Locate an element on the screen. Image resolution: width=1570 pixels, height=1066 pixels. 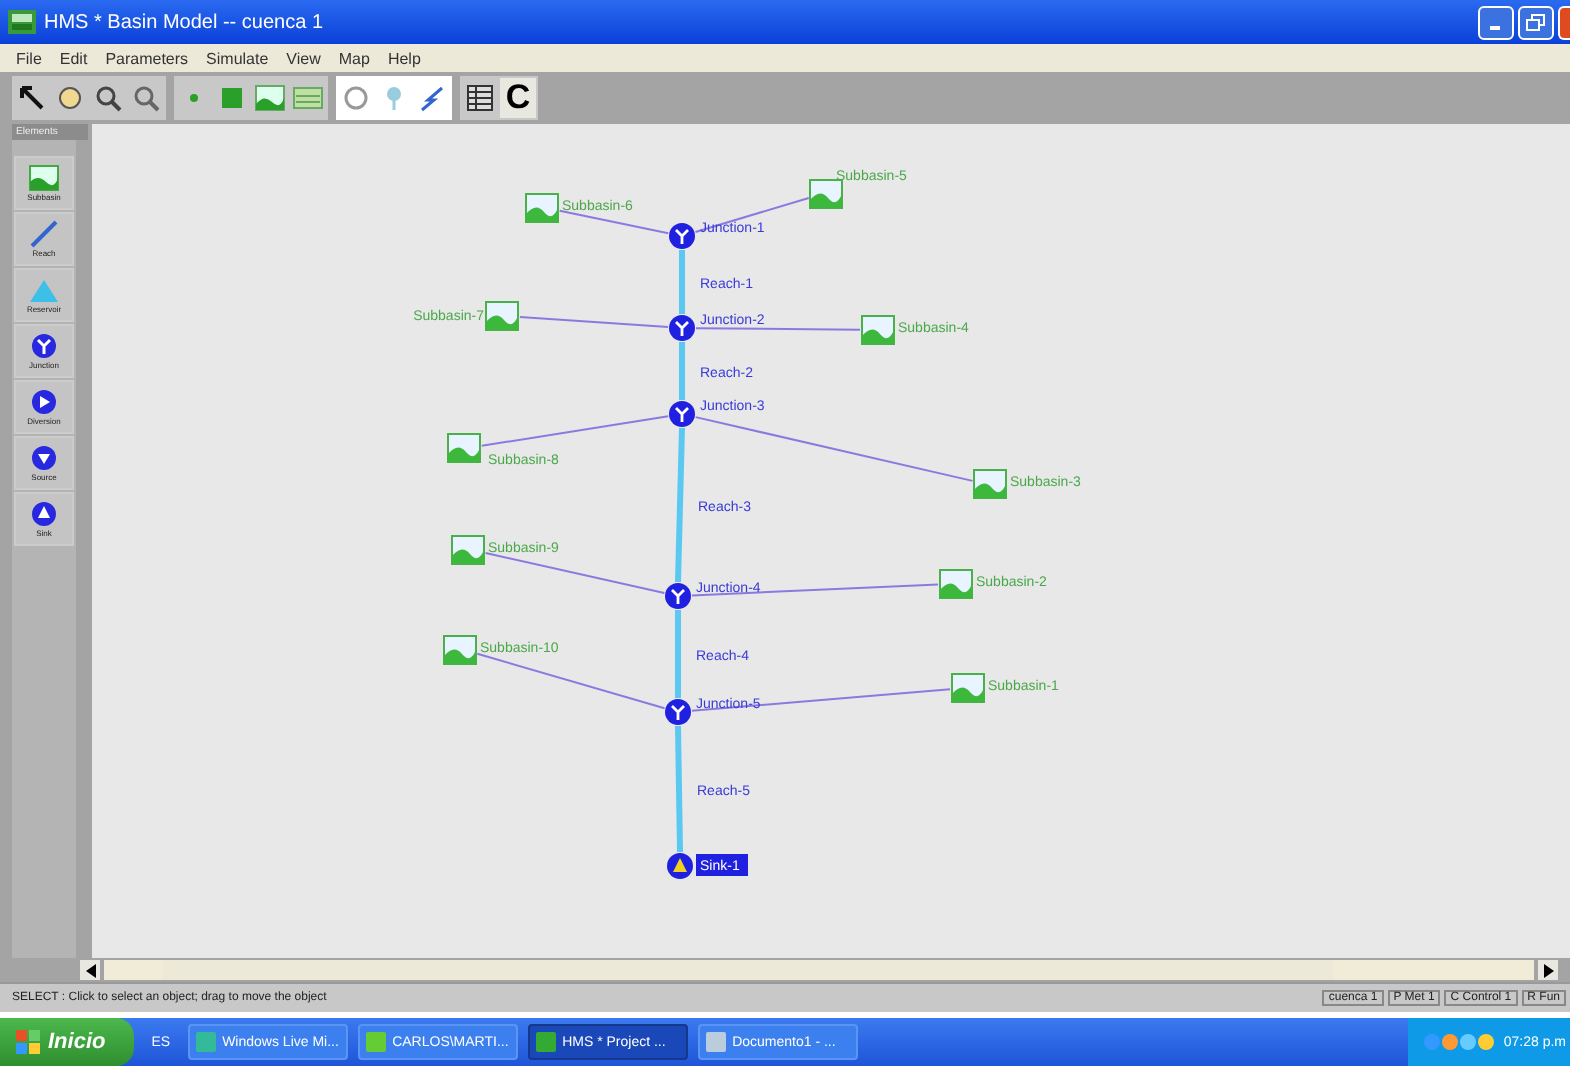
scroll-right-icon is located at coordinates (1548, 970).